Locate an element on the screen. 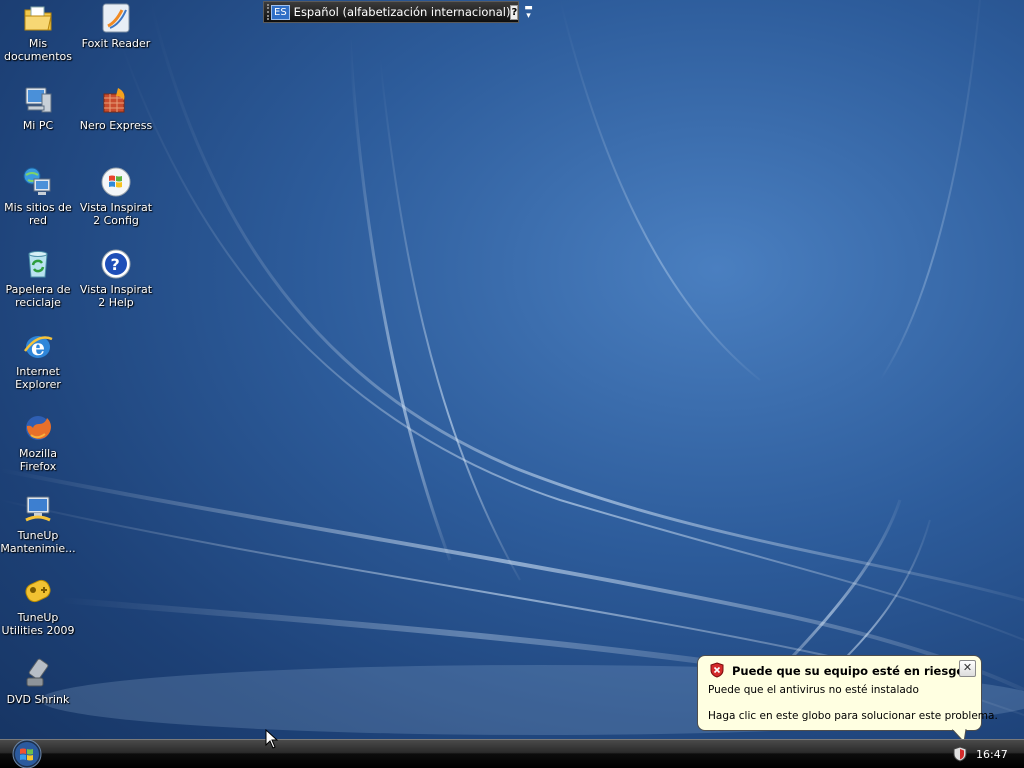 This screenshot has width=1024, height=768. taskbar: 16:47 is located at coordinates (512, 753).